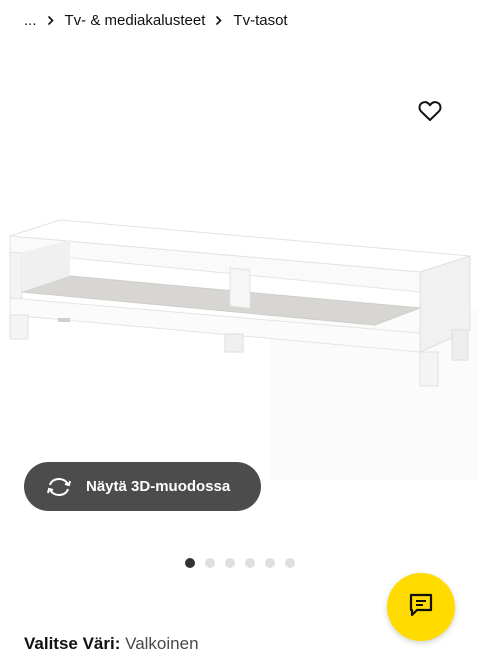 The width and height of the screenshot is (480, 663). I want to click on image-carousel-dots, so click(240, 563).